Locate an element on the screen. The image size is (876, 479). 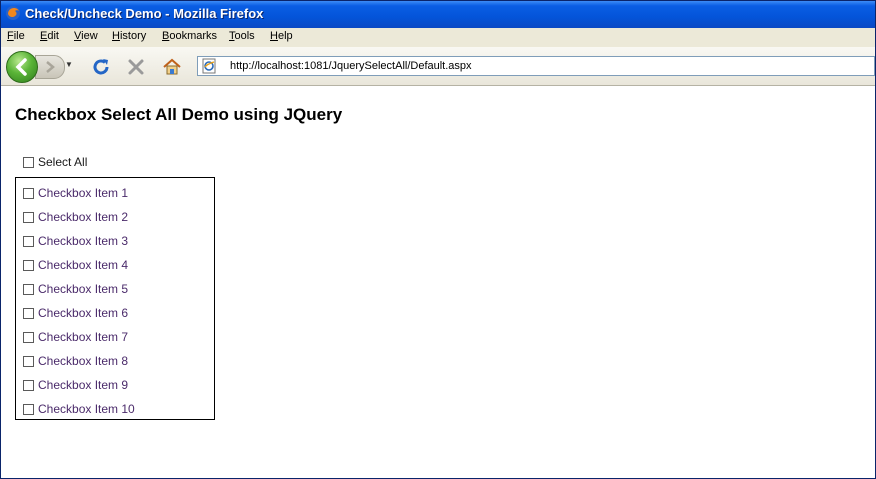
select-all-control: Select All is located at coordinates (55, 162).